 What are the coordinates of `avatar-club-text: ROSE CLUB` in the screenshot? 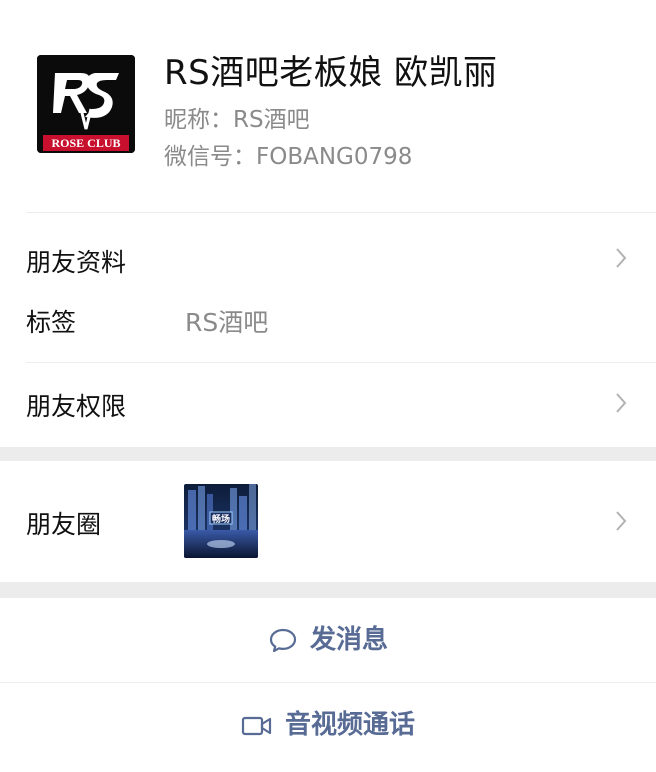 It's located at (85, 143).